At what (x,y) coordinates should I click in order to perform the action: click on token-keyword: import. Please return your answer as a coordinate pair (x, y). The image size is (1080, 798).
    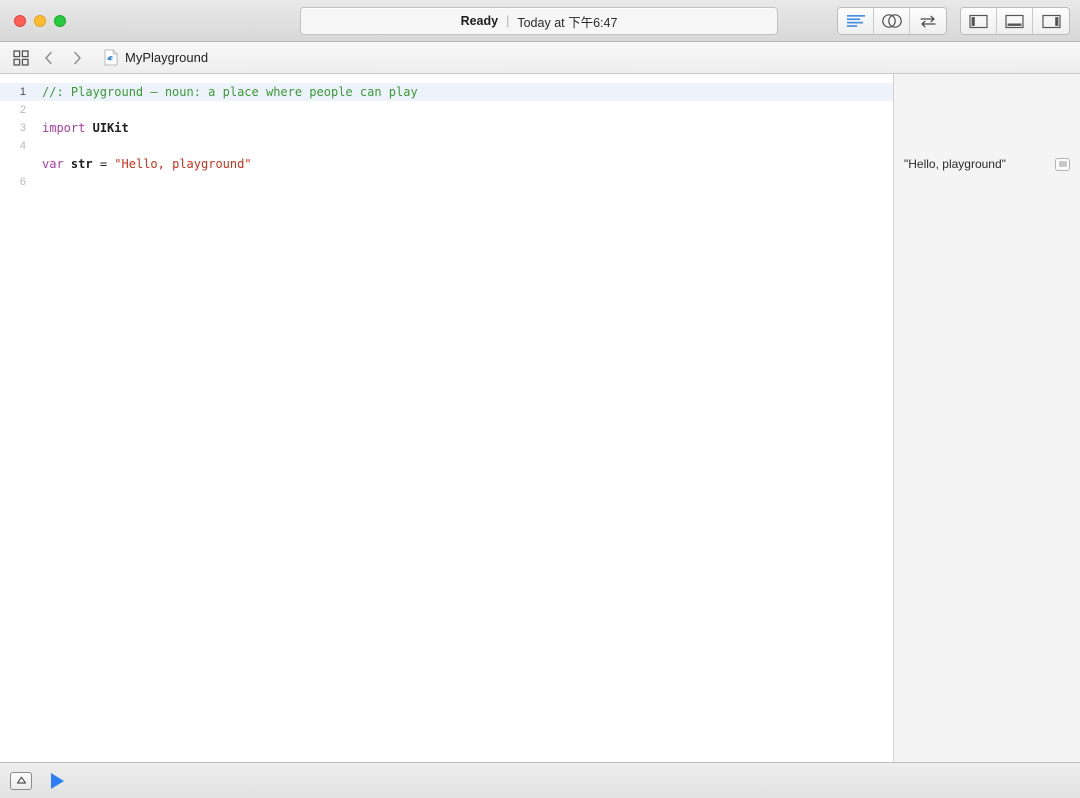
    Looking at the image, I should click on (64, 128).